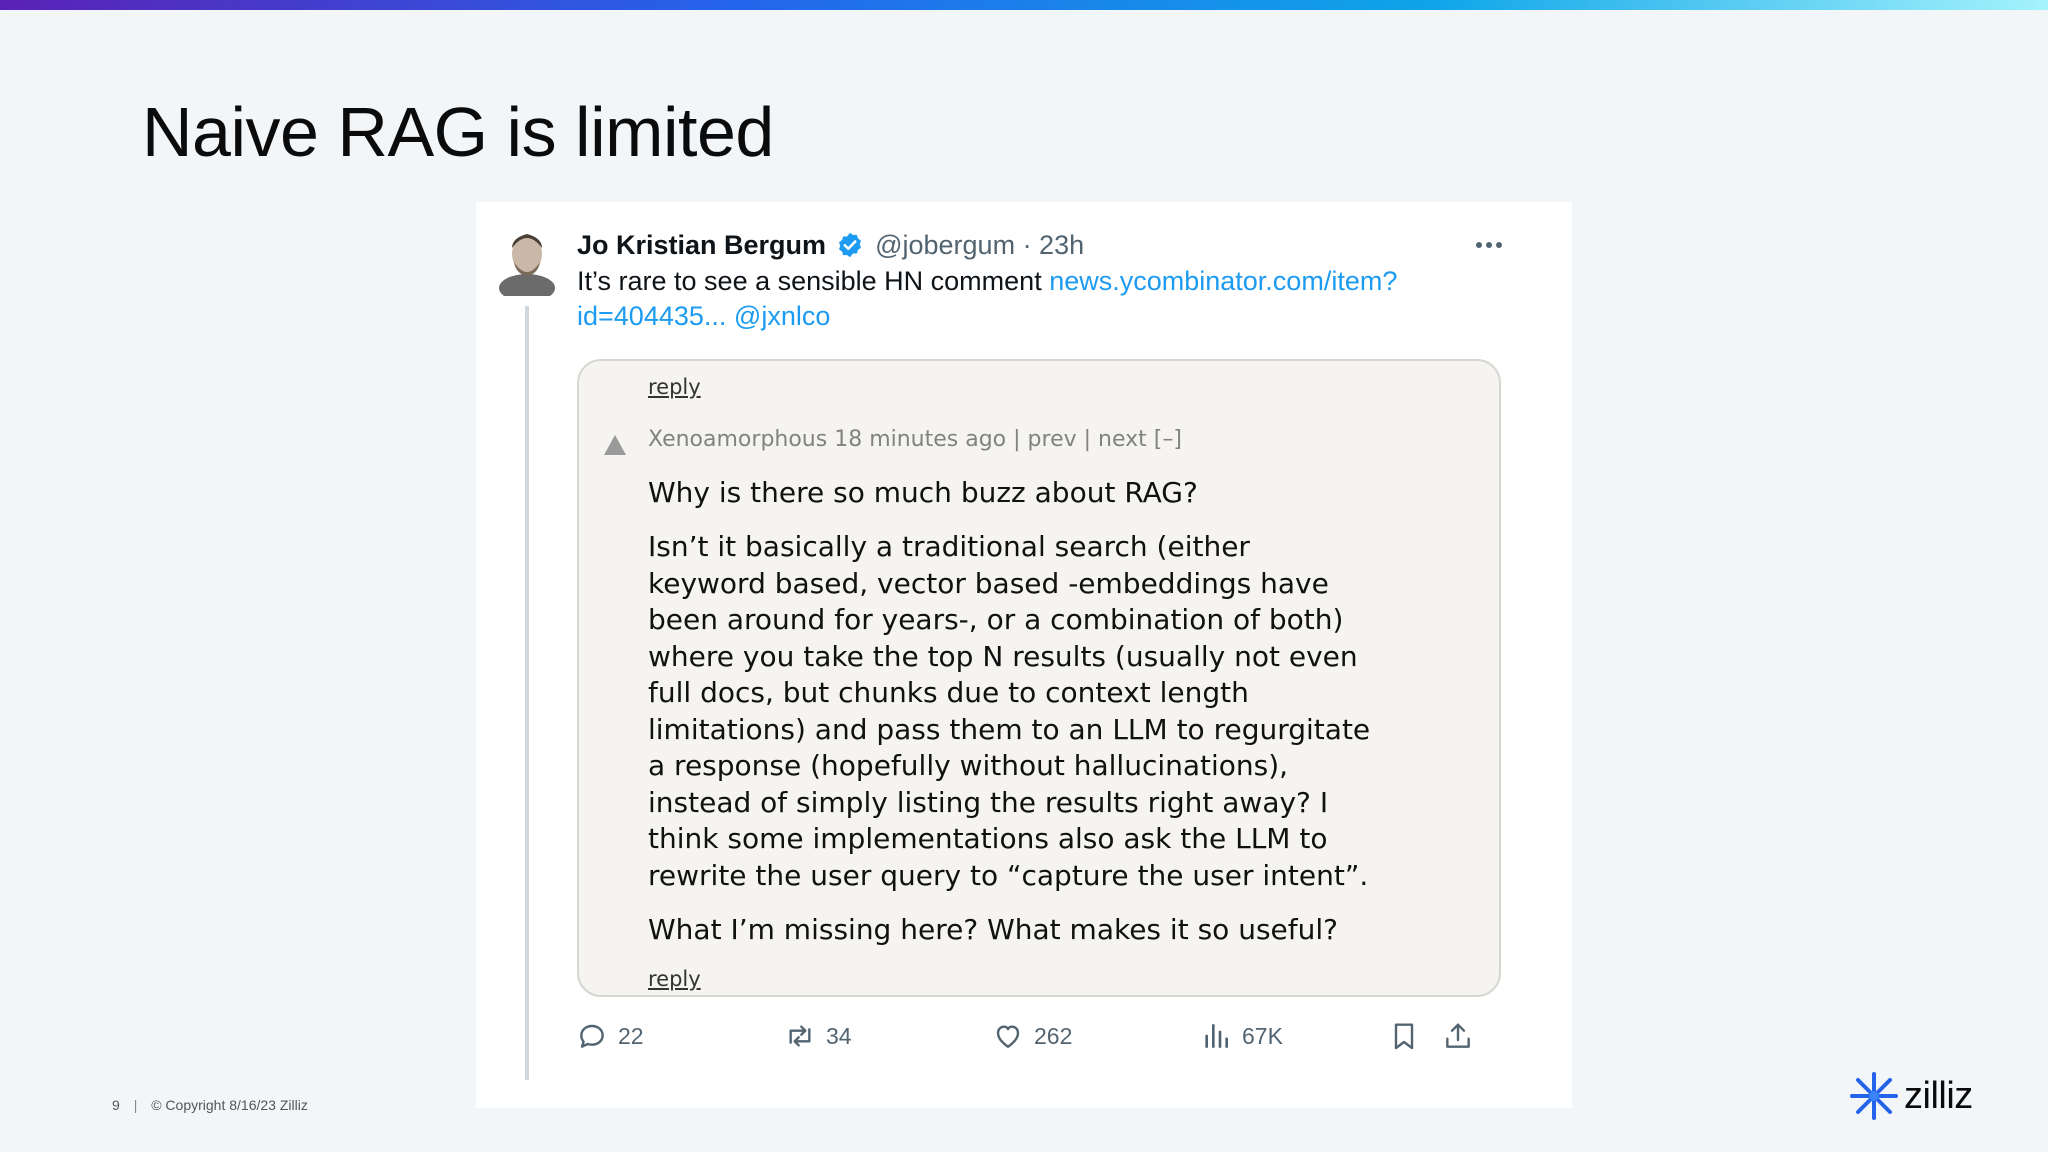 Image resolution: width=2048 pixels, height=1152 pixels. I want to click on bookmark-button, so click(1404, 1036).